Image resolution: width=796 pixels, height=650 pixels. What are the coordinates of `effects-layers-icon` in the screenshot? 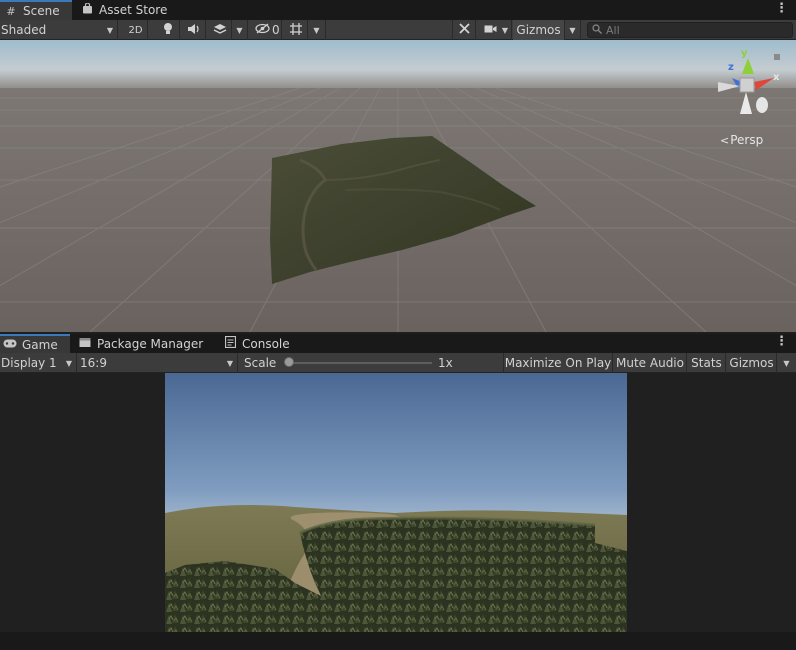 It's located at (220, 30).